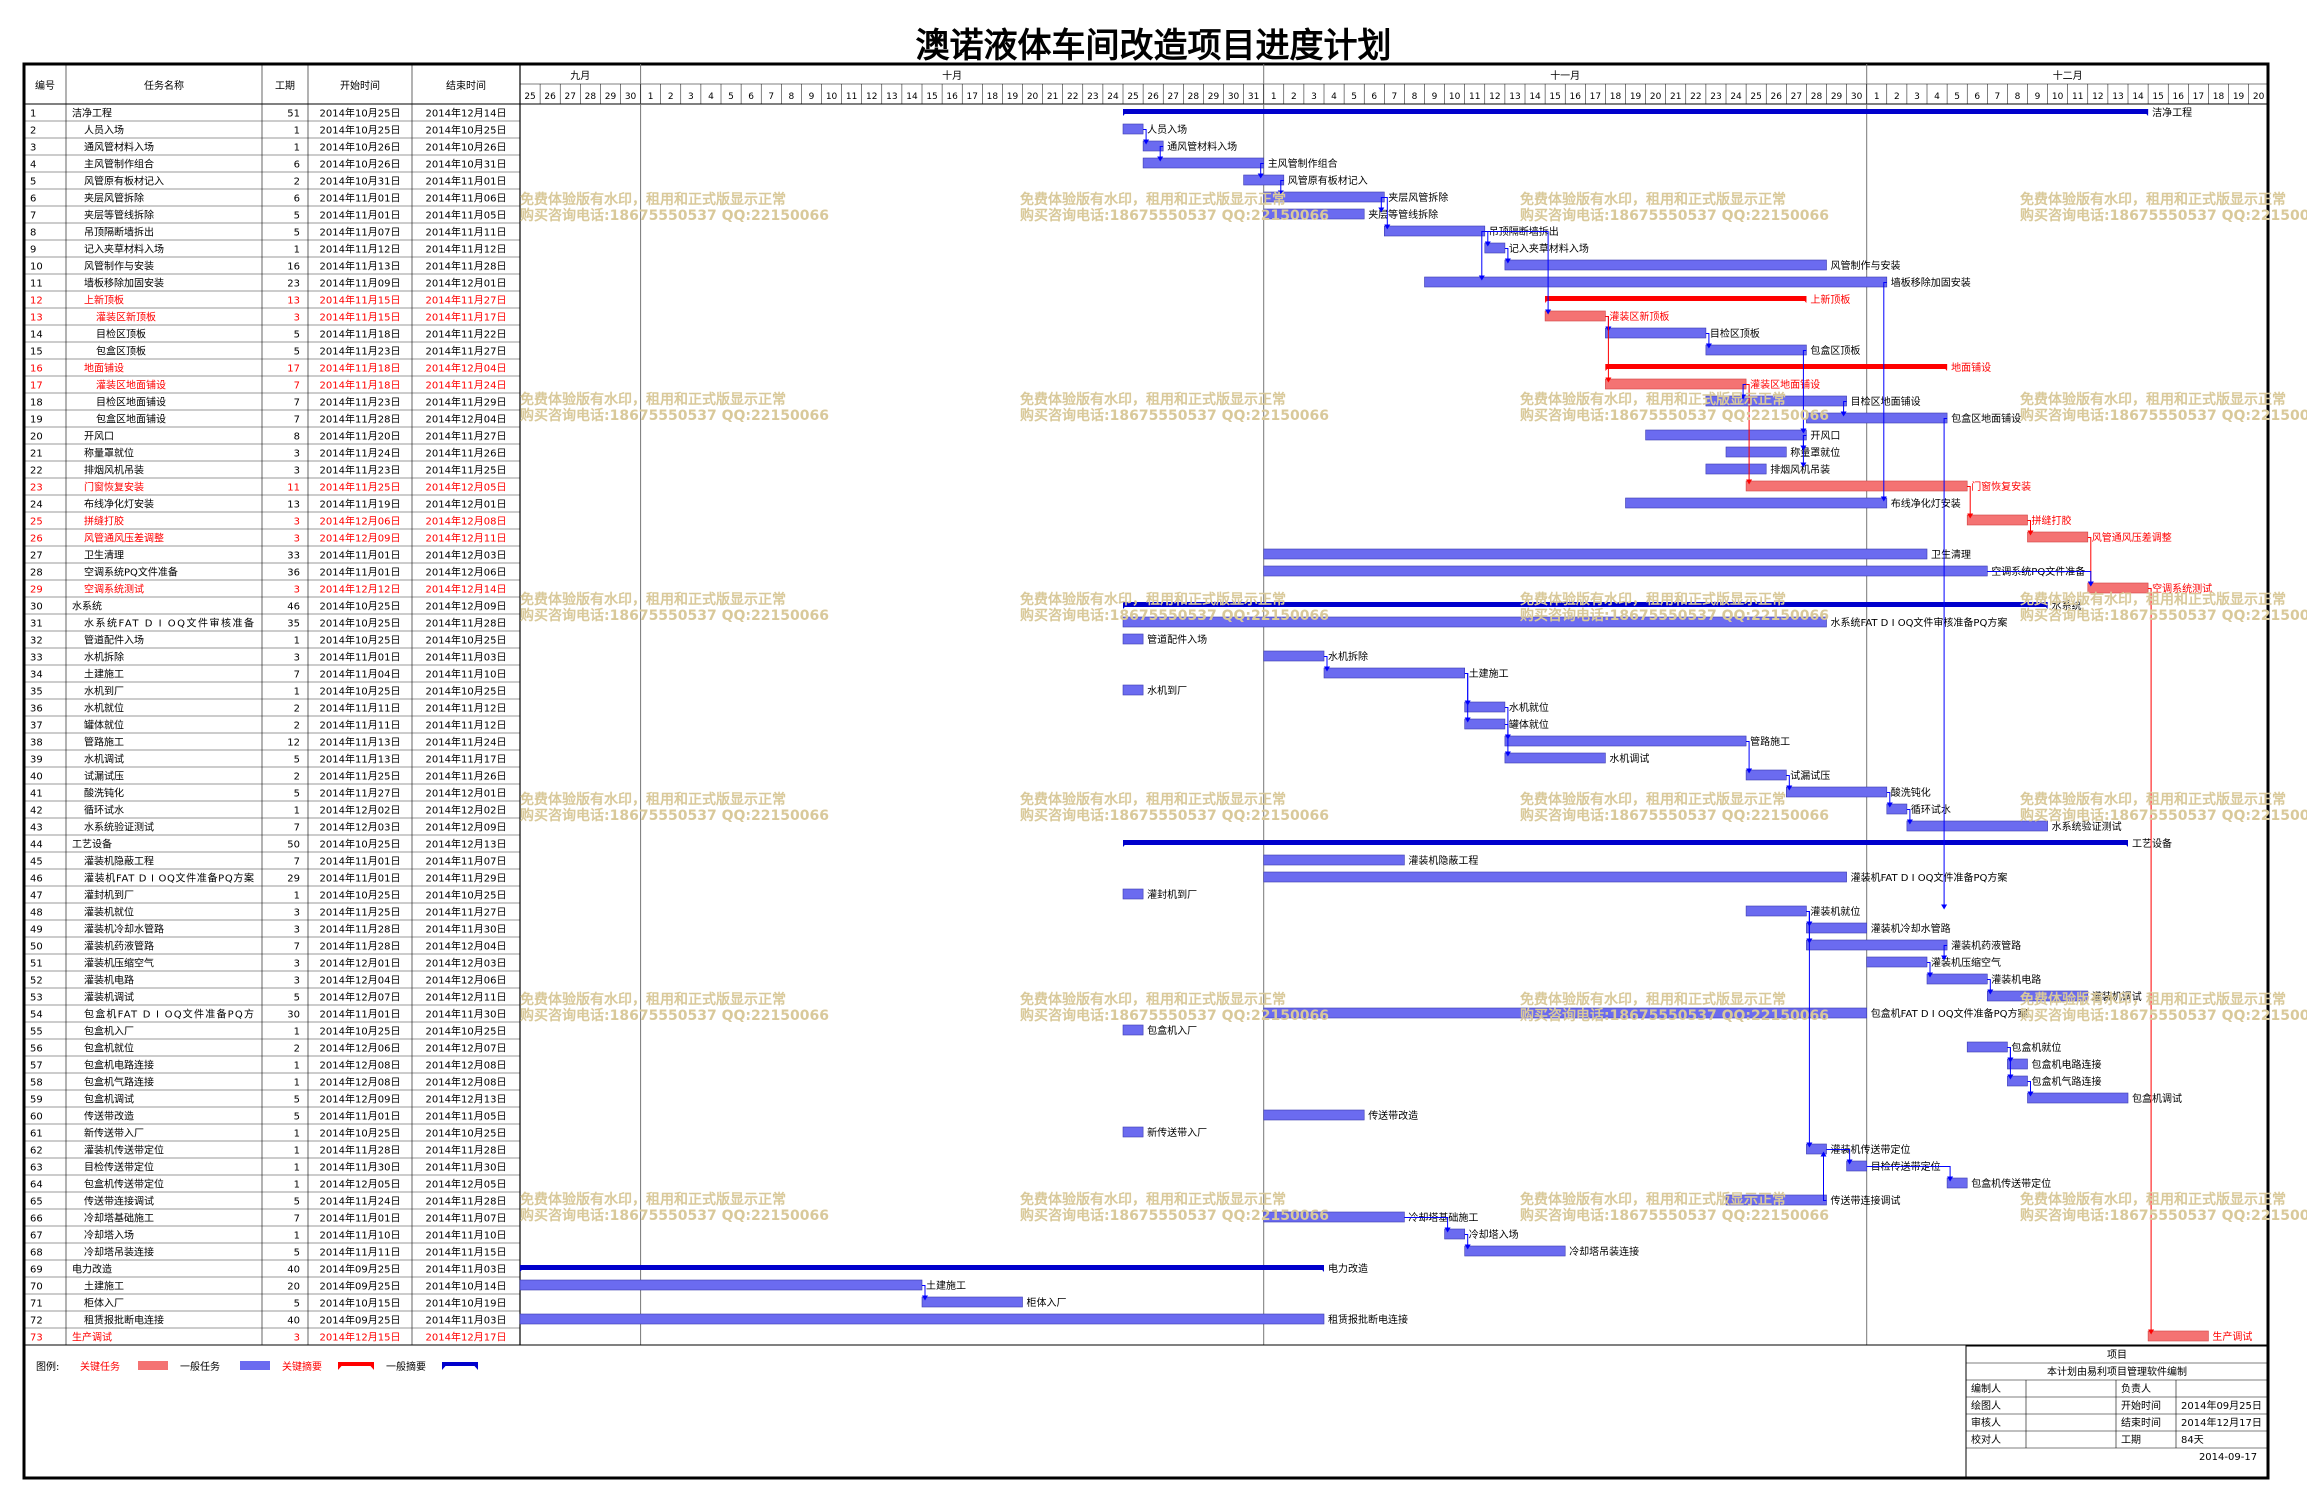 The height and width of the screenshot is (1500, 2307). Describe the element at coordinates (1348, 656) in the screenshot. I see `bar-label: 水机拆除` at that location.